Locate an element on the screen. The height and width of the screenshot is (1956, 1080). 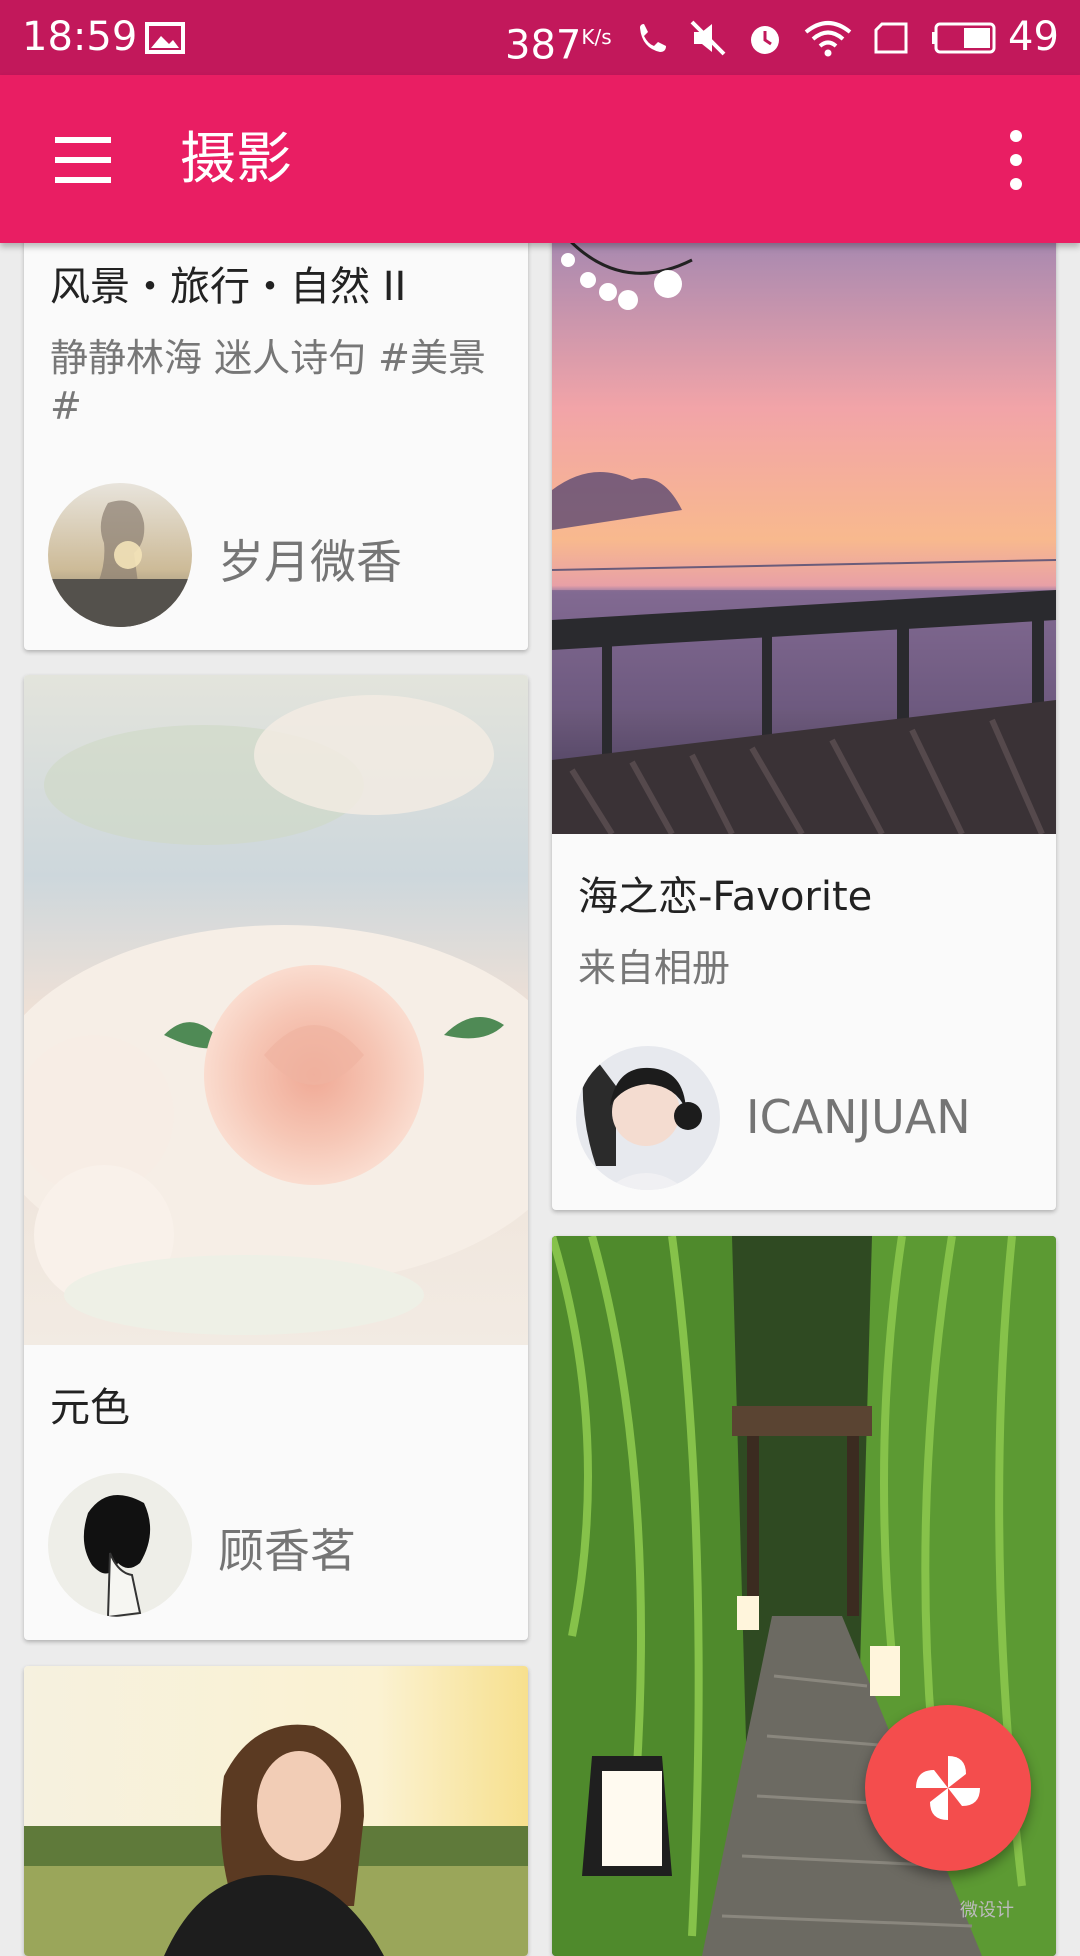
card-author: 顾香茗 is located at coordinates (287, 1548).